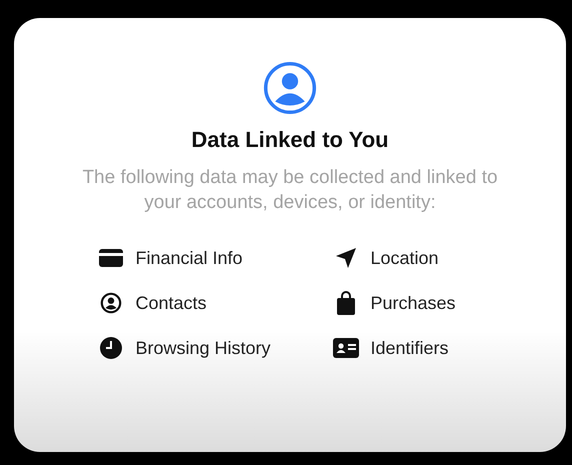  Describe the element at coordinates (345, 348) in the screenshot. I see `id-card-icon` at that location.